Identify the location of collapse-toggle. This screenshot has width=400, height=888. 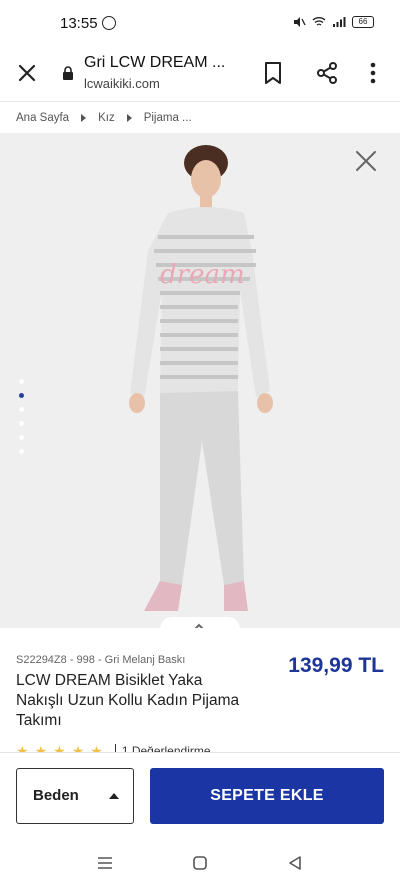
(200, 622).